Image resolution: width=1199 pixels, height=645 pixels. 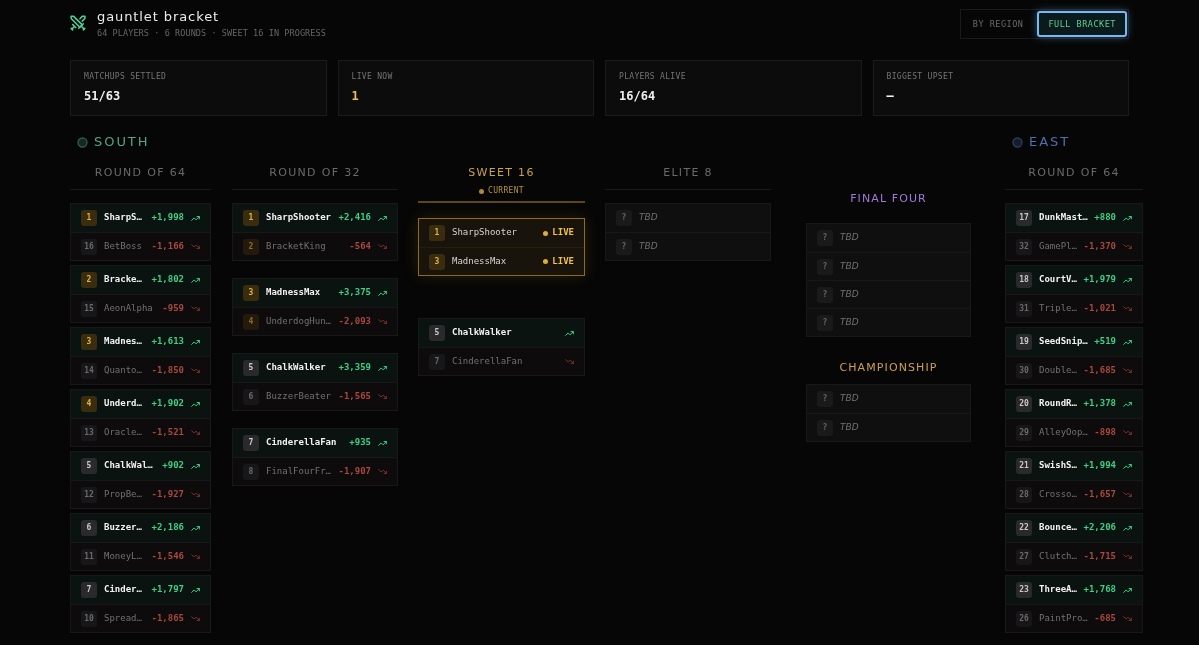 What do you see at coordinates (481, 191) in the screenshot?
I see `current-dot-icon` at bounding box center [481, 191].